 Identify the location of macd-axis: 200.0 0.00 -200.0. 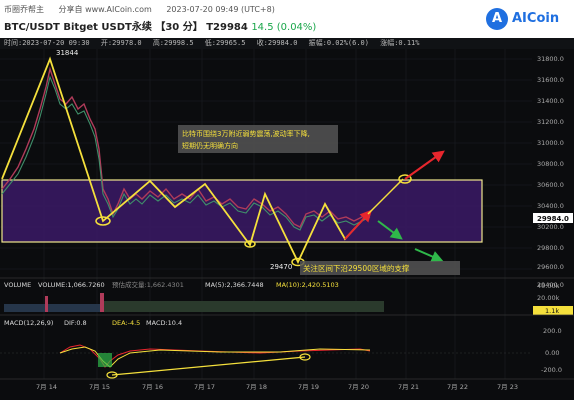
(551, 350).